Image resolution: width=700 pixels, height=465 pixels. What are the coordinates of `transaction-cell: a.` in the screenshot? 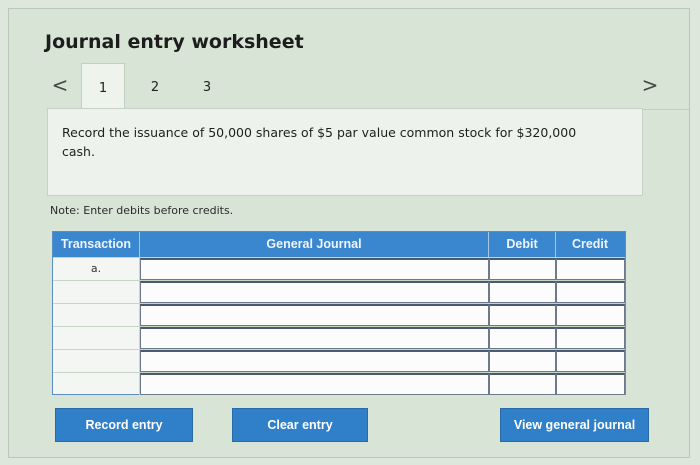 It's located at (96, 269).